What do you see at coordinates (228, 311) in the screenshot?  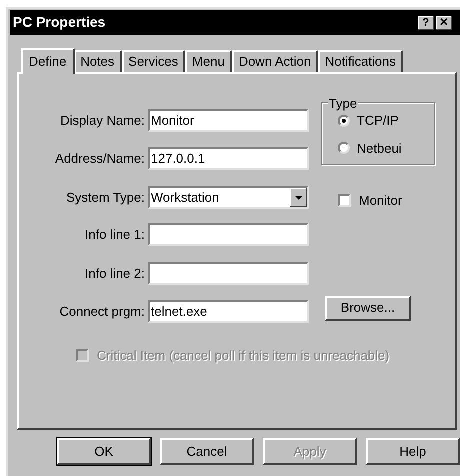 I see `text-field: telnet.exe` at bounding box center [228, 311].